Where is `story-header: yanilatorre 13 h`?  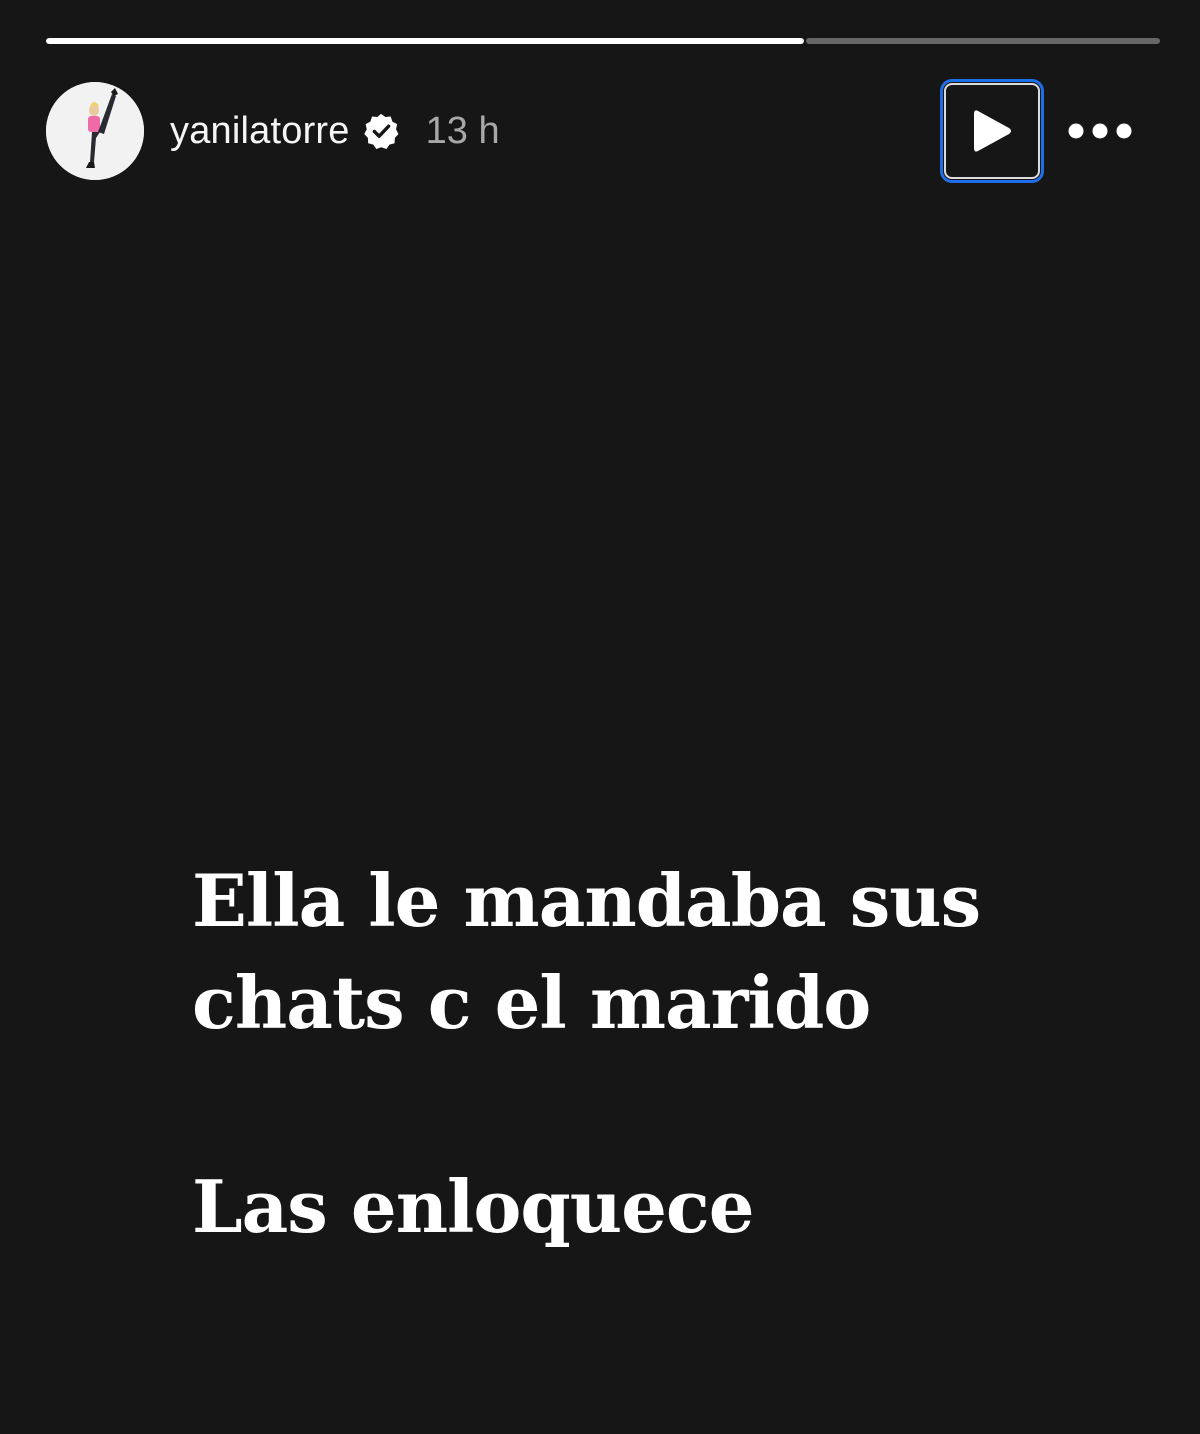 story-header: yanilatorre 13 h is located at coordinates (603, 131).